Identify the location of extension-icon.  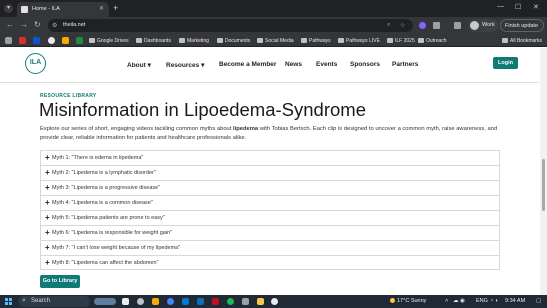
(422, 25).